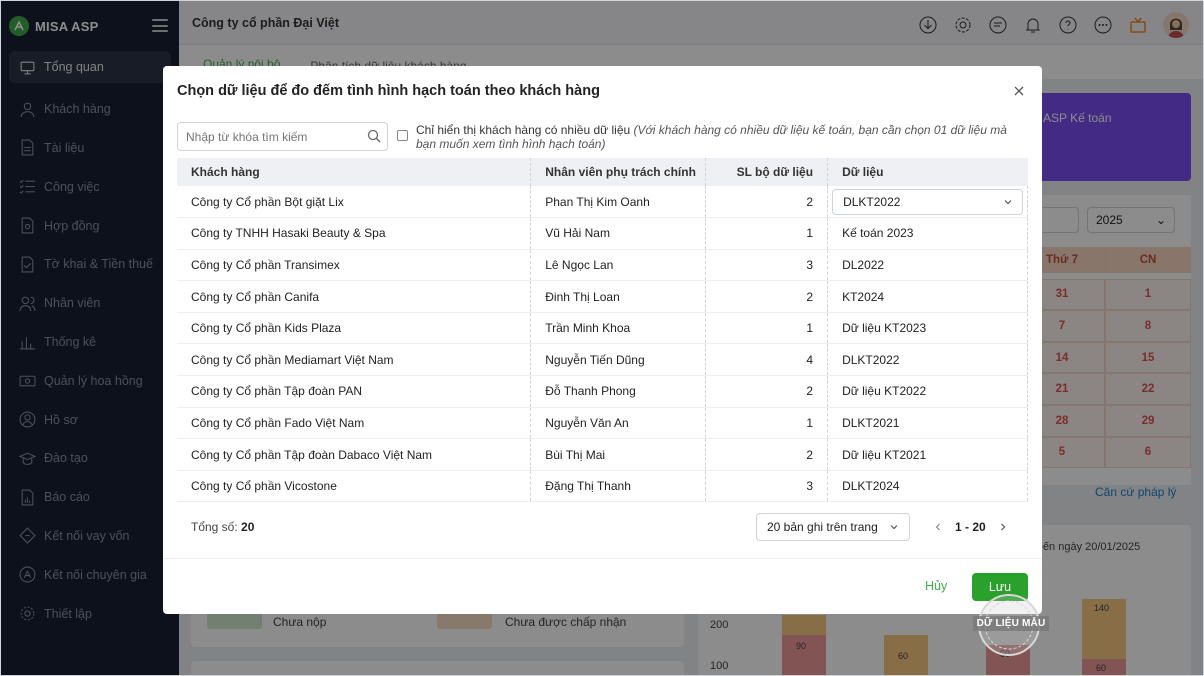 This screenshot has width=1204, height=676. What do you see at coordinates (822, 527) in the screenshot?
I see `page-size-value: 20 bản ghi trên trang` at bounding box center [822, 527].